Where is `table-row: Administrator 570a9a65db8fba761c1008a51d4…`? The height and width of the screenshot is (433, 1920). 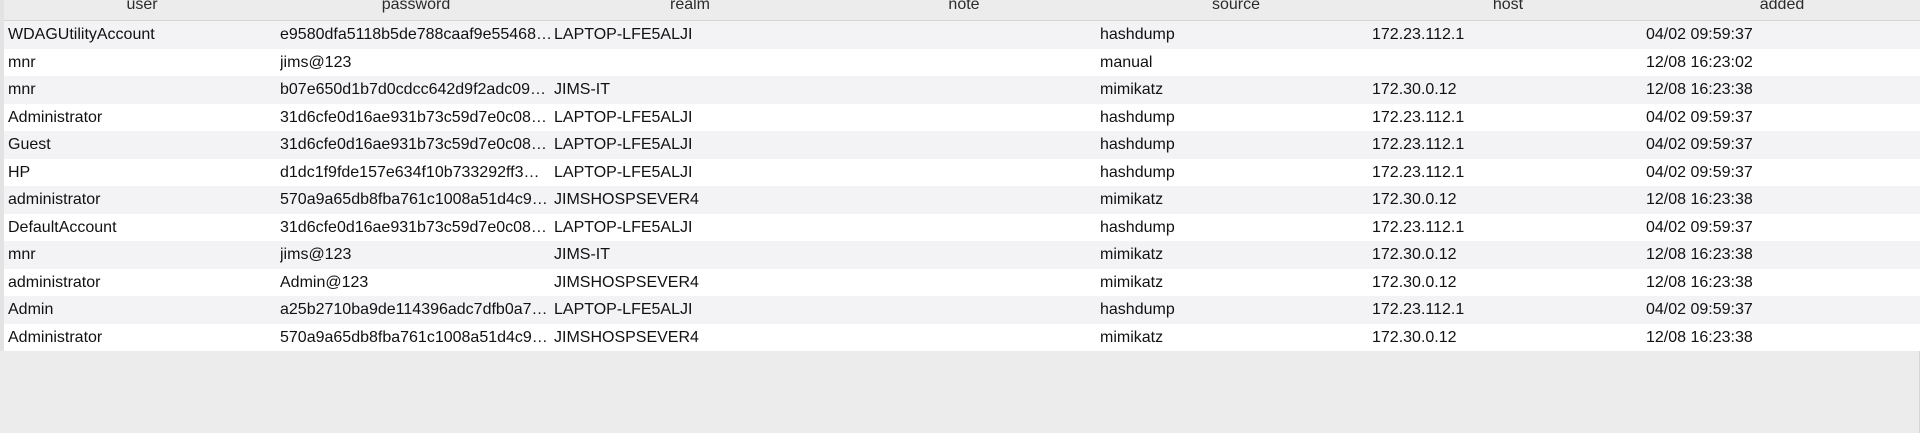
table-row: Administrator 570a9a65db8fba761c1008a51d4… is located at coordinates (962, 337).